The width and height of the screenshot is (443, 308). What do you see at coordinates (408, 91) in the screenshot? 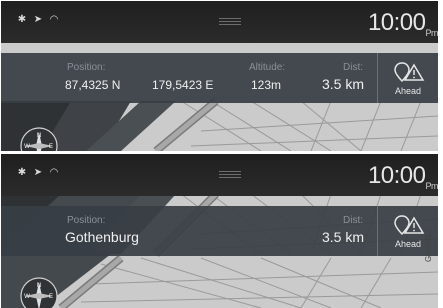
I see `ahead-label: Ahead` at bounding box center [408, 91].